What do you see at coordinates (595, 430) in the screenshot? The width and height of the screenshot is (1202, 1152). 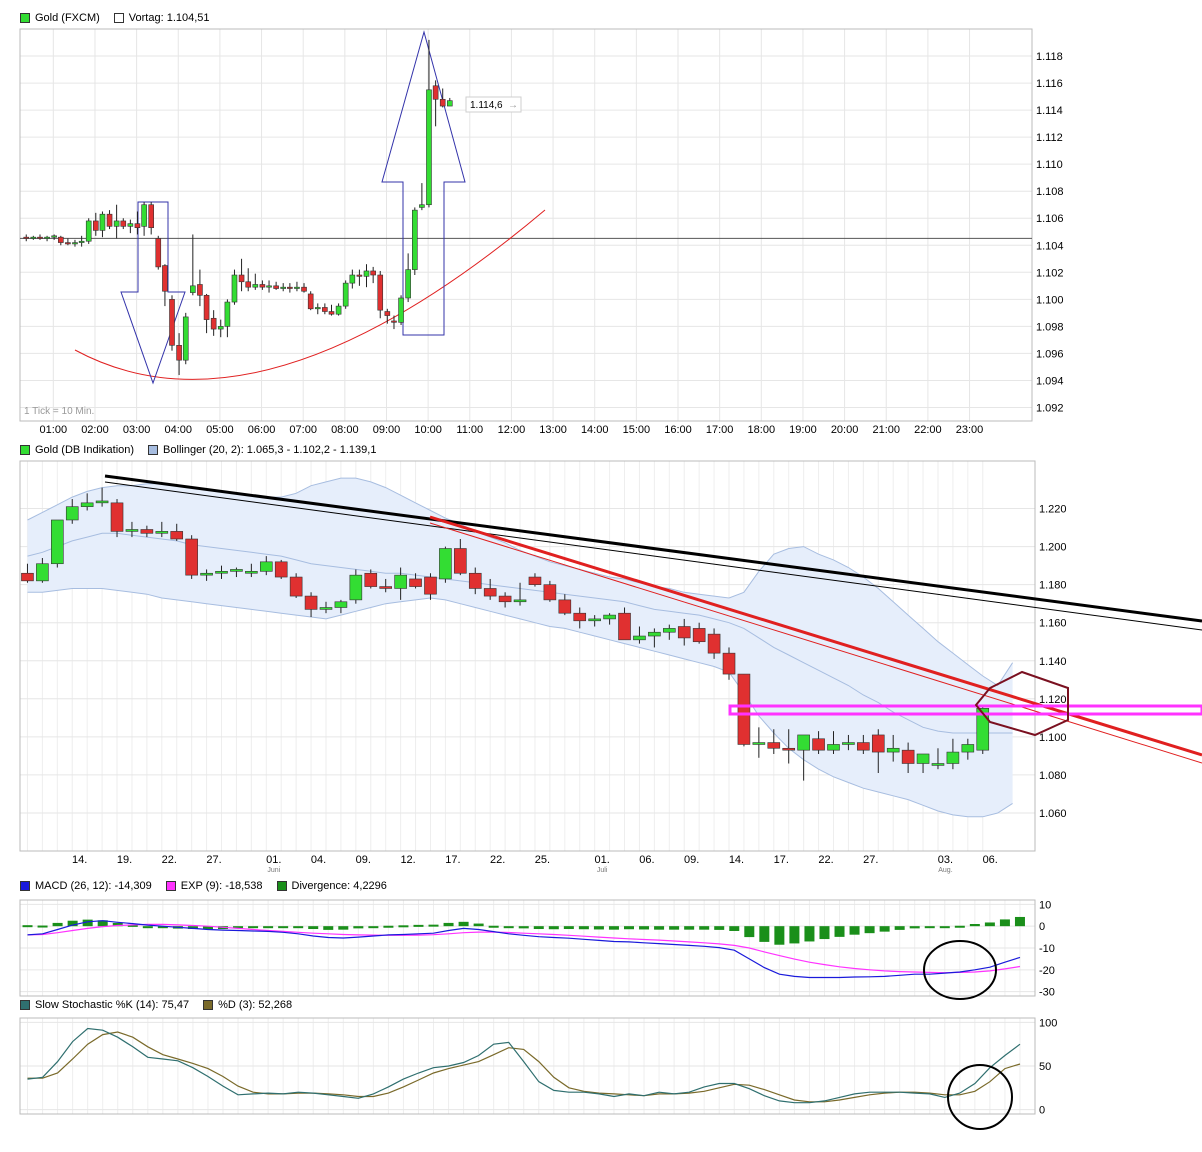 I see `x-tick-label: 14:00` at bounding box center [595, 430].